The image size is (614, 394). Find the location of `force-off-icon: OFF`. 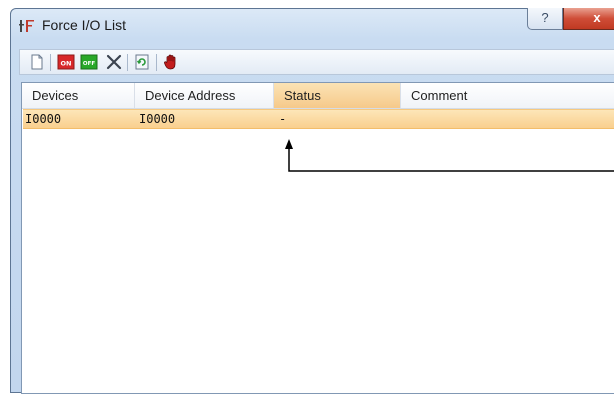

force-off-icon: OFF is located at coordinates (89, 62).